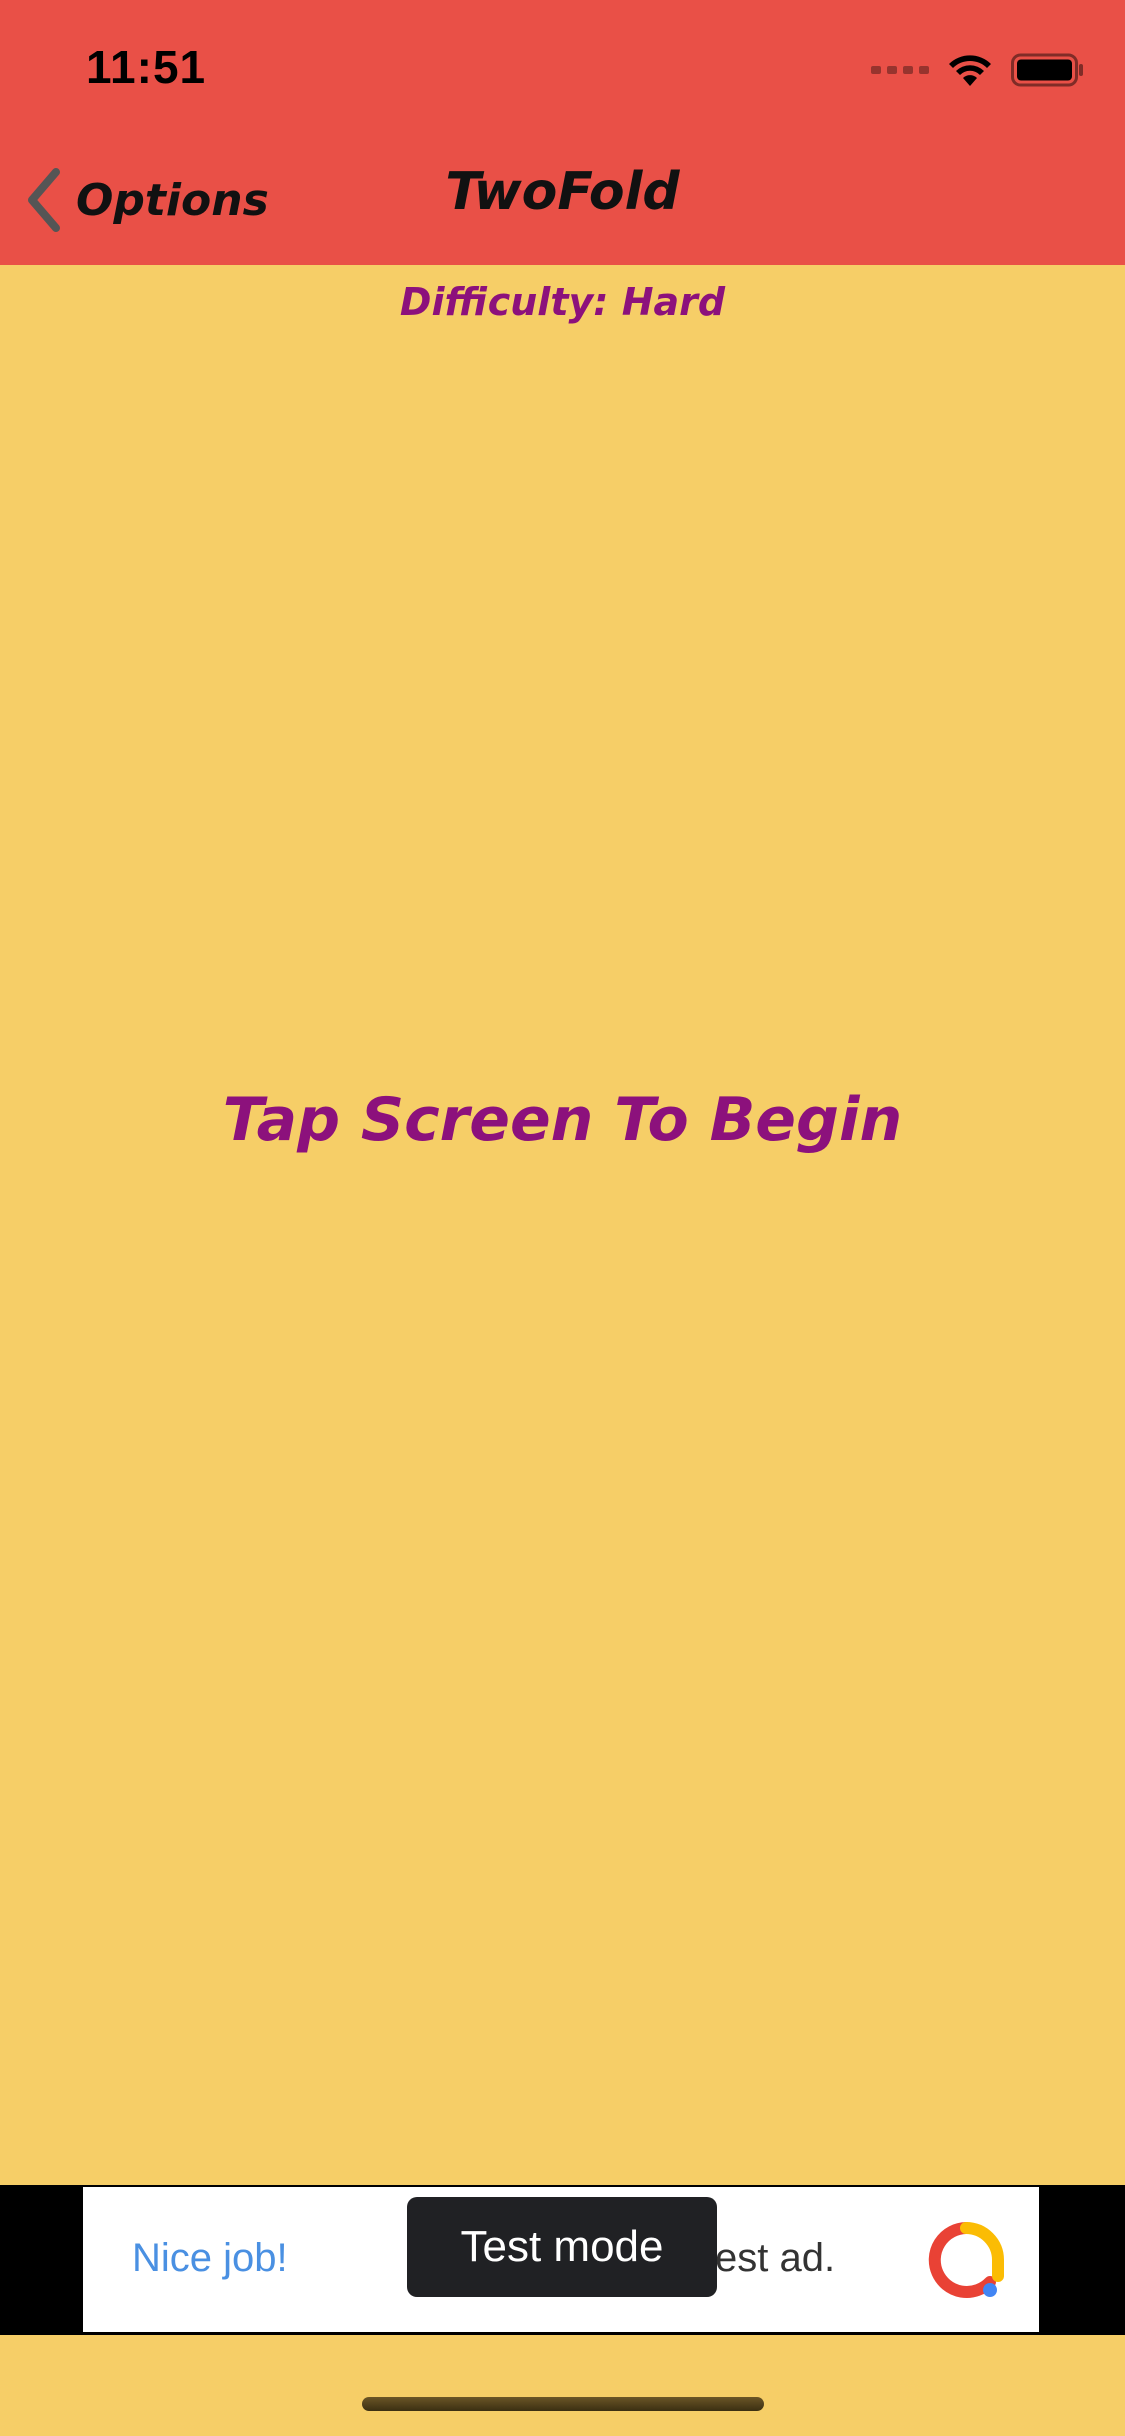  Describe the element at coordinates (562, 302) in the screenshot. I see `difficulty-label: Difficulty: Hard` at that location.